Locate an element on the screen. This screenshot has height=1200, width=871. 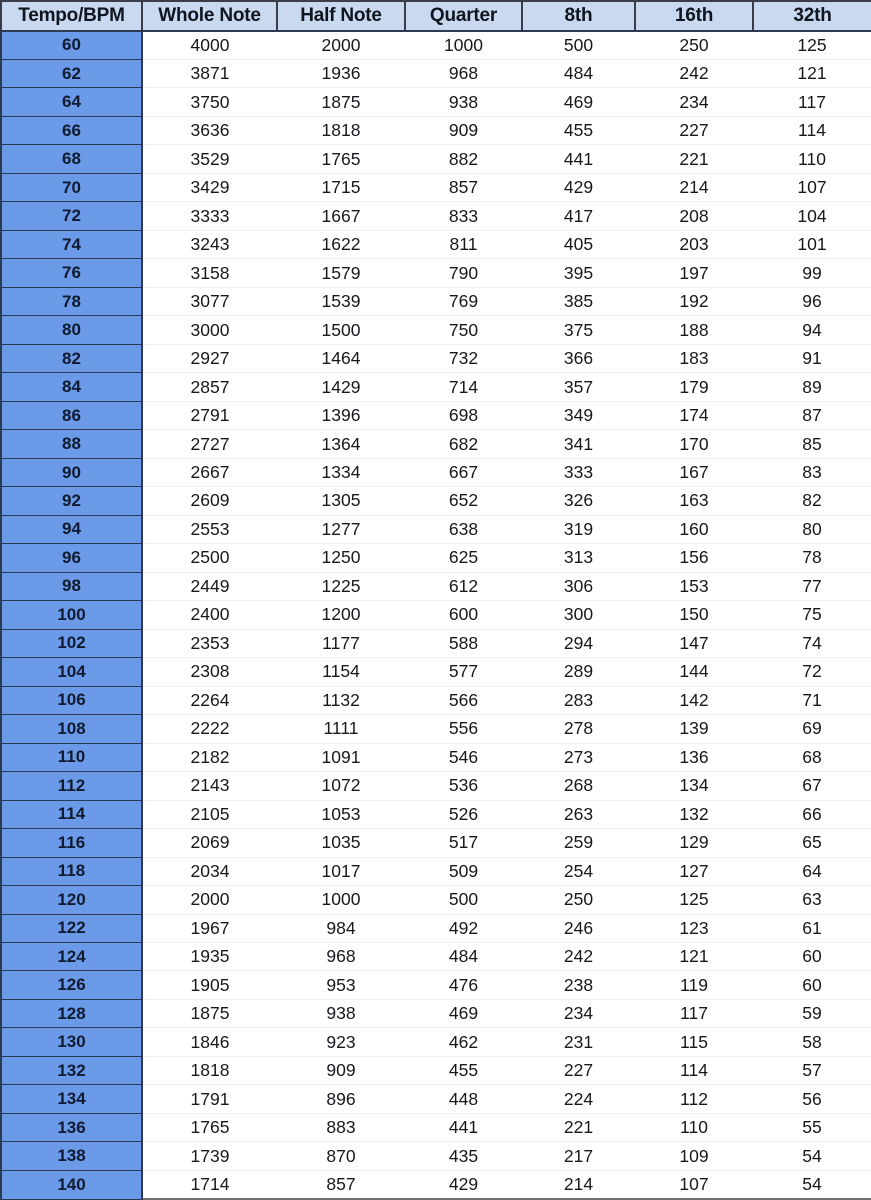
duration-cell-half: 923 is located at coordinates (341, 1042).